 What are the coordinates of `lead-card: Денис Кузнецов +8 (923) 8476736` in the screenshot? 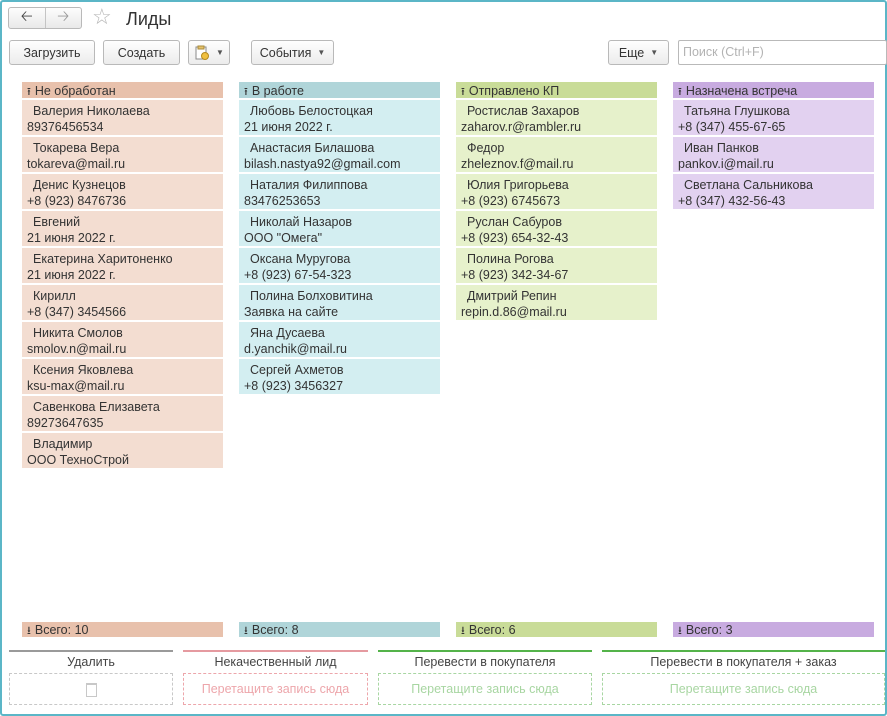 It's located at (122, 191).